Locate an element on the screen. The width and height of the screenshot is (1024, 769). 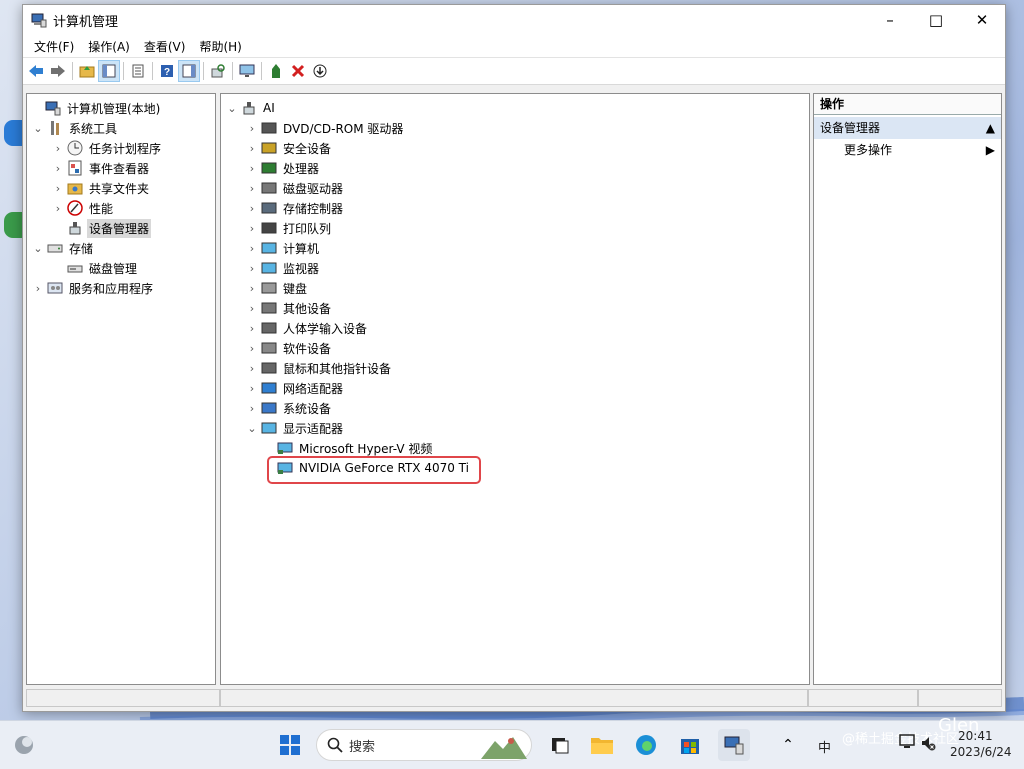
display-adapter-hyperv: Microsoft Hyper-V 视频 is located at coordinates (347, 448).